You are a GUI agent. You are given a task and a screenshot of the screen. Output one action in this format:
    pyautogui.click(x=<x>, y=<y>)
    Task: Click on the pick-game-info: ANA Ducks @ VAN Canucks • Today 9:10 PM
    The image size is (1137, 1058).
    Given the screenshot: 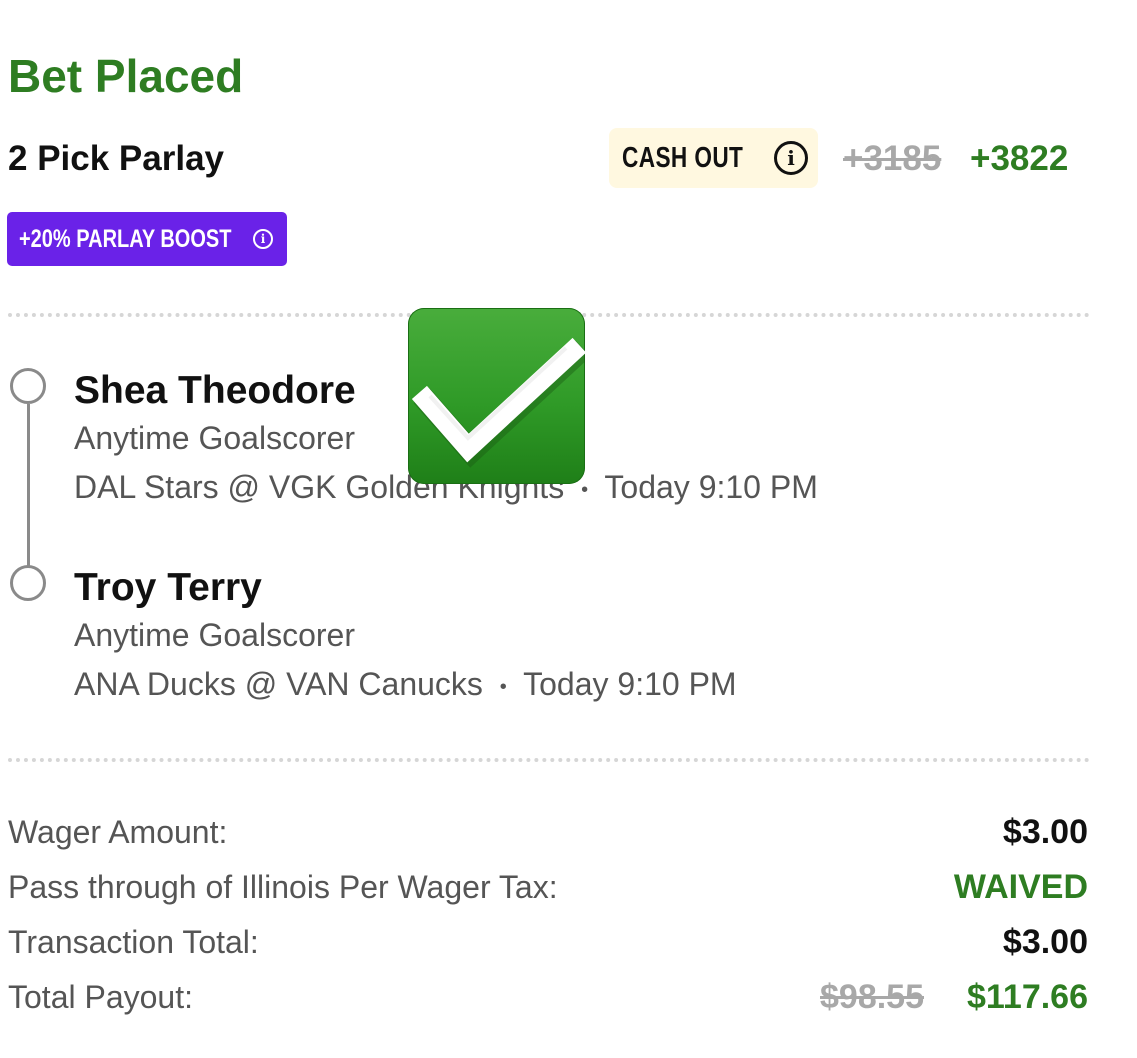 What is the action you would take?
    pyautogui.click(x=405, y=685)
    